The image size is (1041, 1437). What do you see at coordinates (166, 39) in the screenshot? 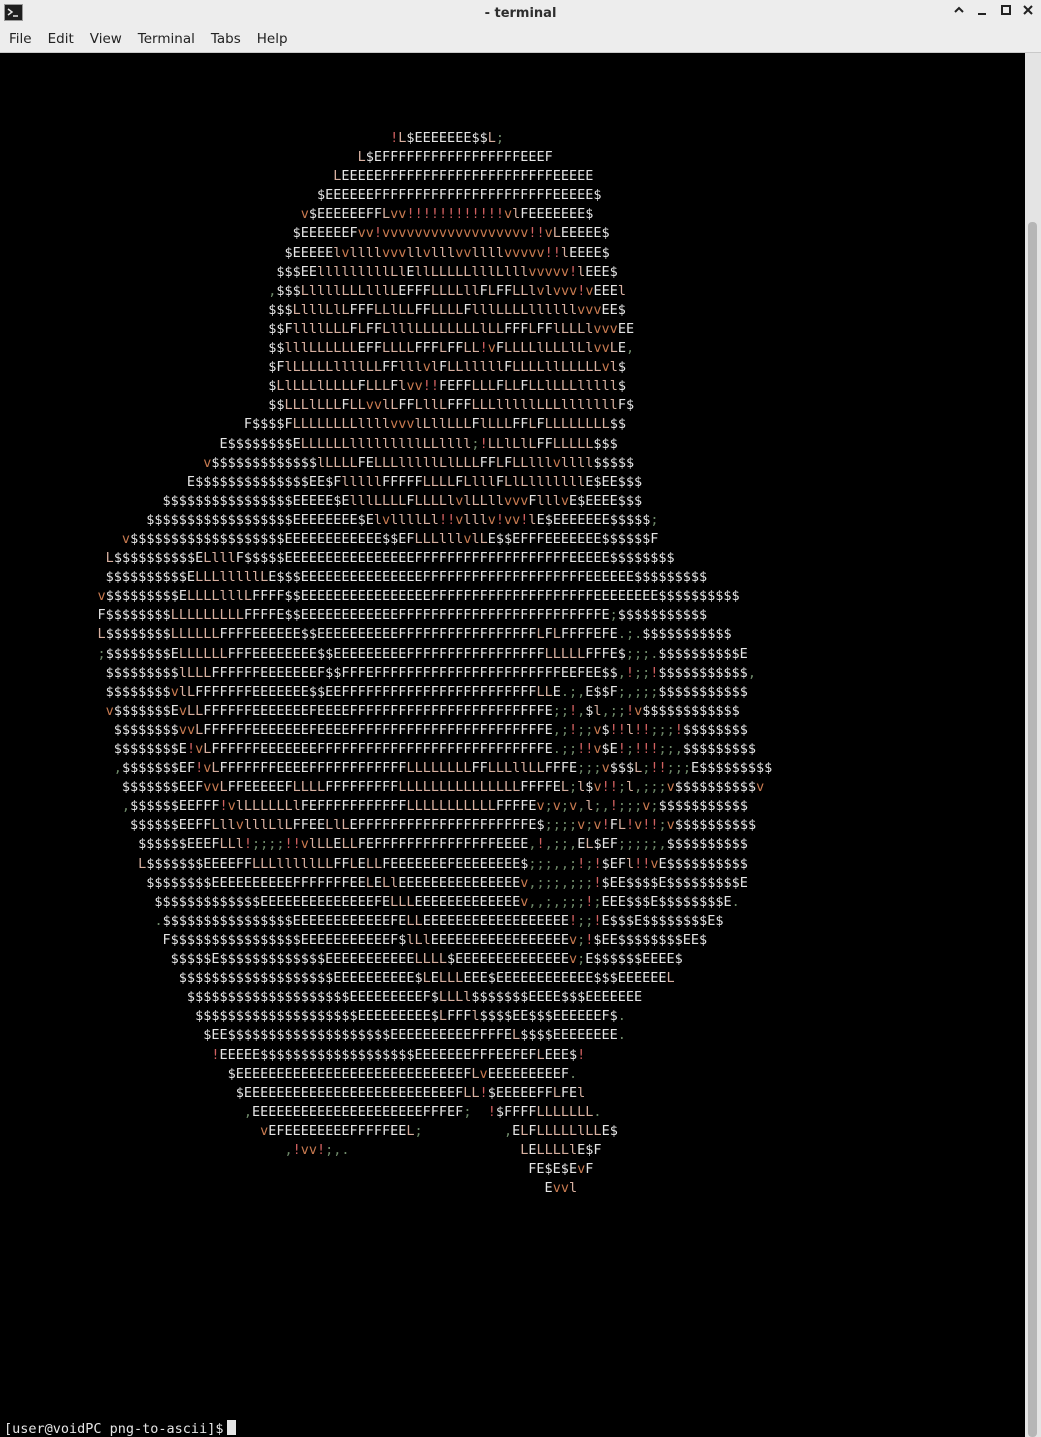
I see `menu-terminal: Terminal` at bounding box center [166, 39].